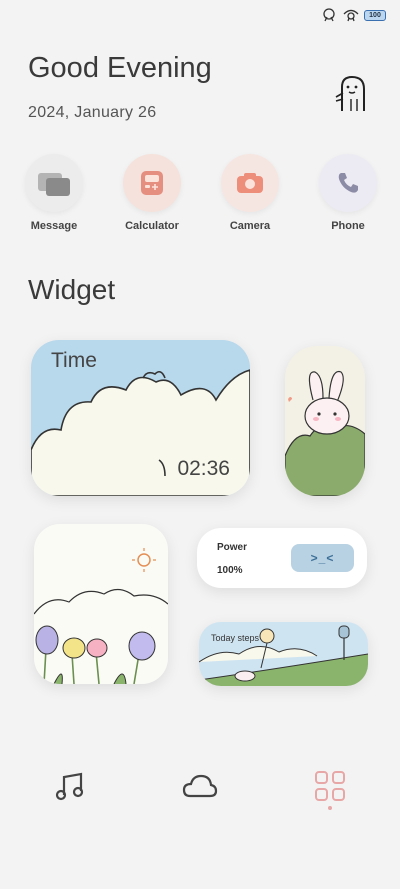 This screenshot has height=889, width=400. I want to click on app-camera: Camera, so click(250, 193).